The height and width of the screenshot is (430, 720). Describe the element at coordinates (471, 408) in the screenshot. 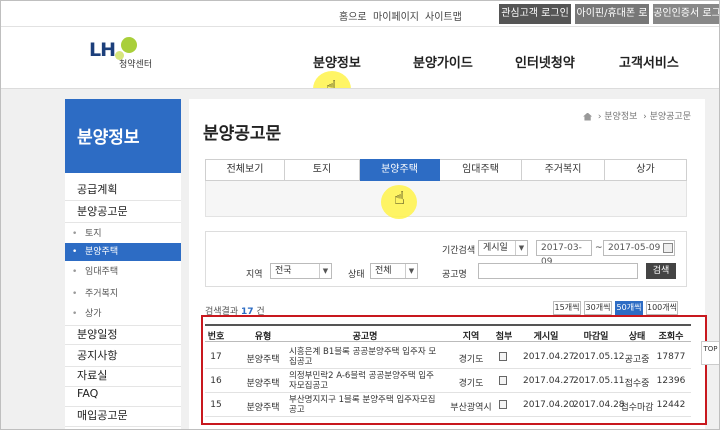

I see `cell-region: 부산광역시` at that location.